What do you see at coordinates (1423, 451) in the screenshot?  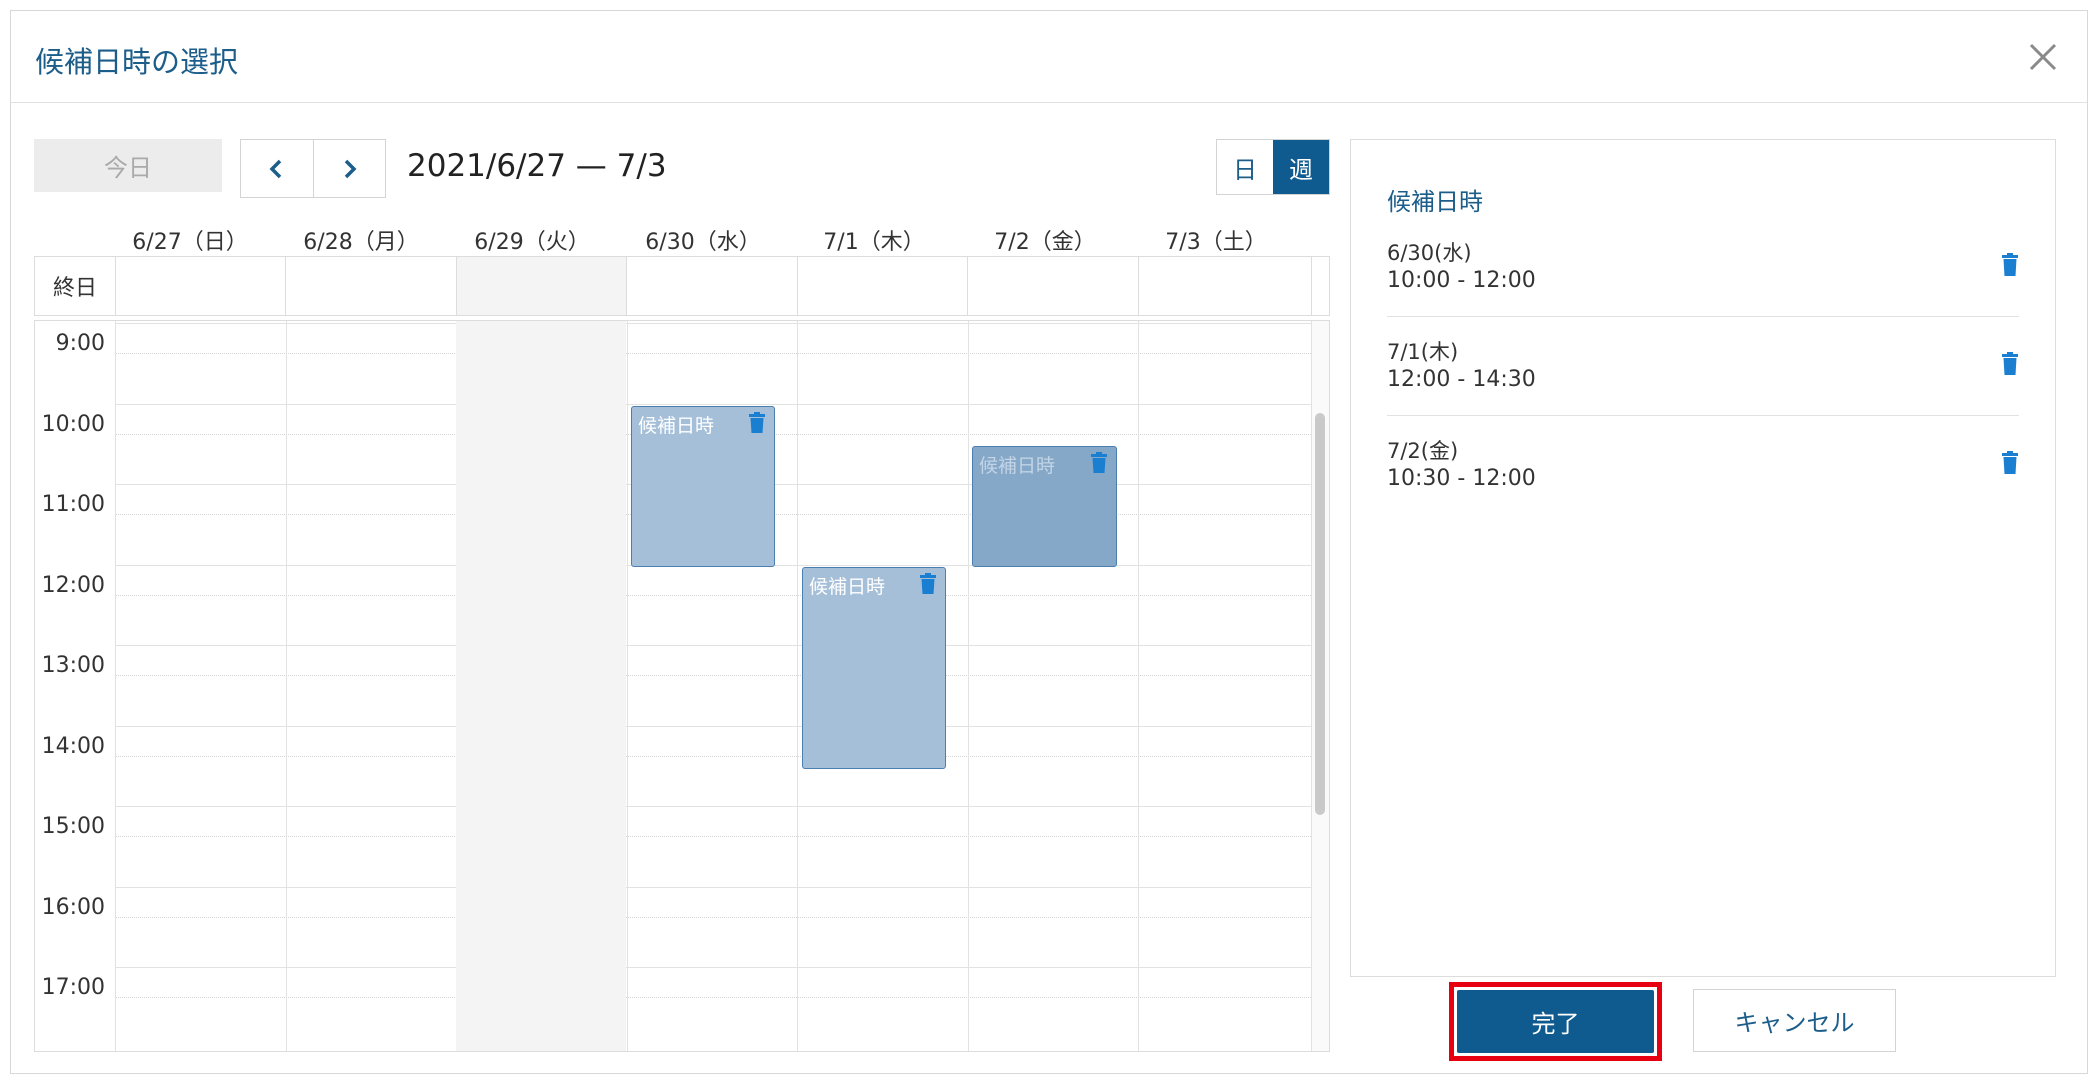 I see `candidate-date: 7/2(金)` at bounding box center [1423, 451].